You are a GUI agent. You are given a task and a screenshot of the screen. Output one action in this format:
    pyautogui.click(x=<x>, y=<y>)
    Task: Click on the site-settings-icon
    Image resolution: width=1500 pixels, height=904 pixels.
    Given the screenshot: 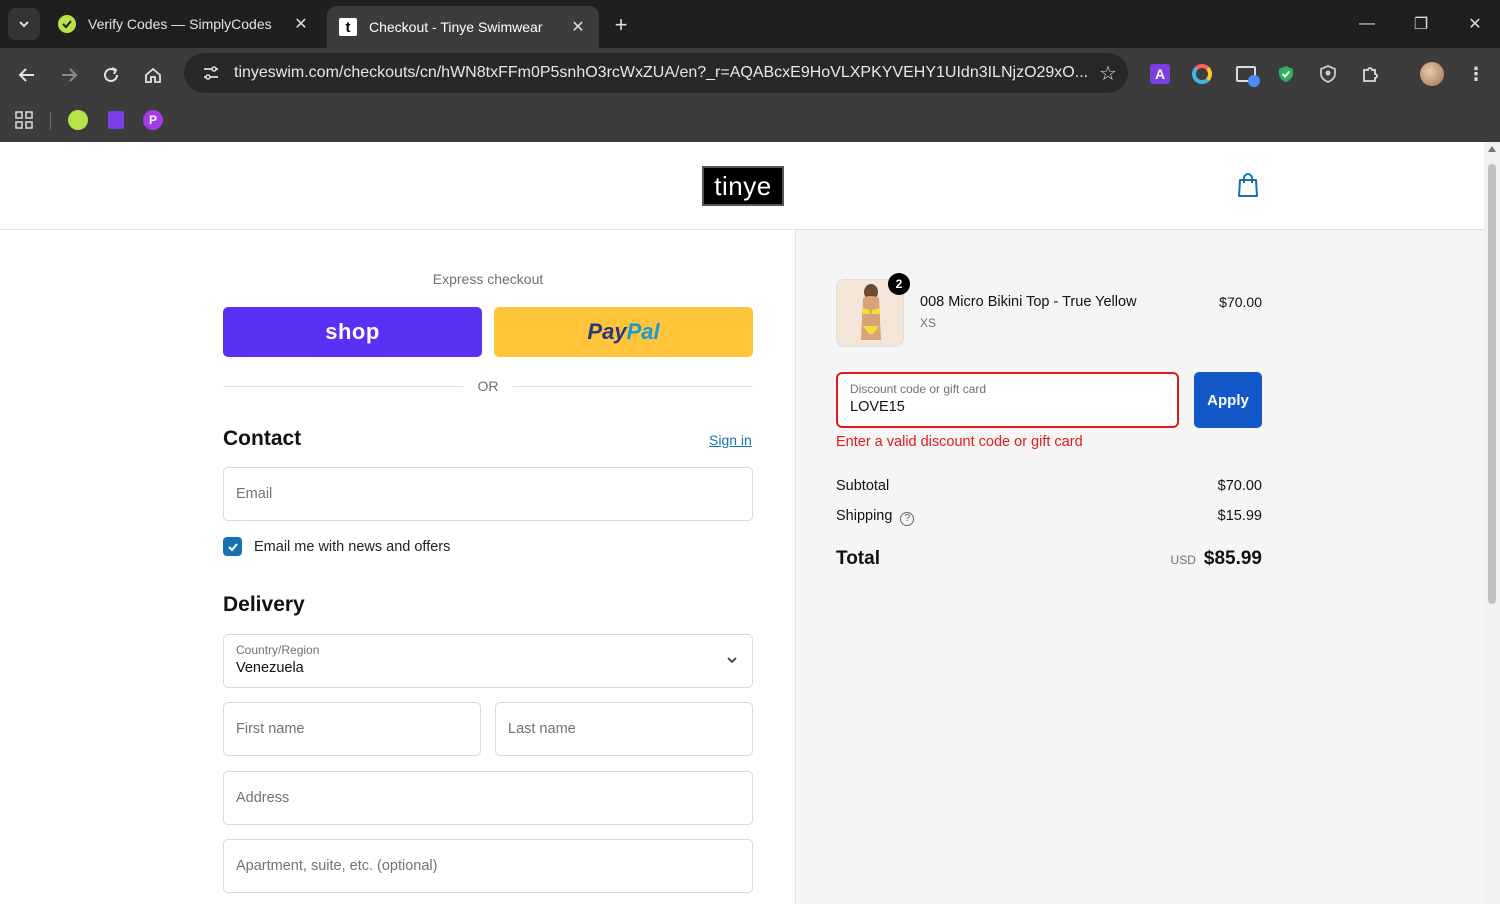 What is the action you would take?
    pyautogui.click(x=211, y=73)
    